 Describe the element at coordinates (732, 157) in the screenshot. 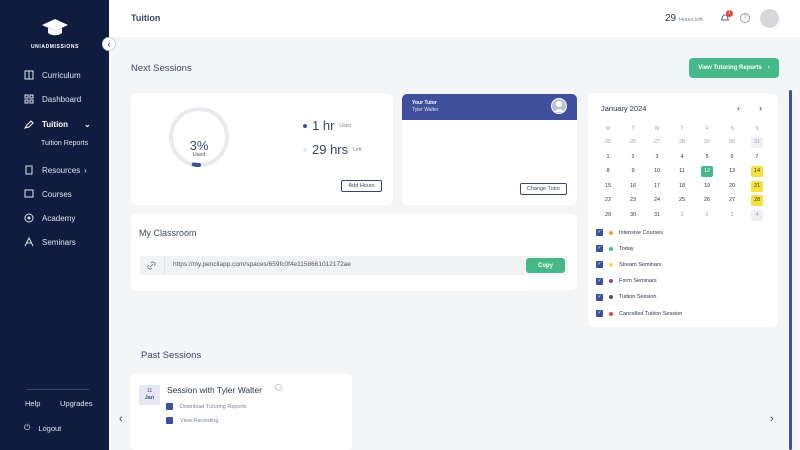

I see `calendar-day: 6` at that location.